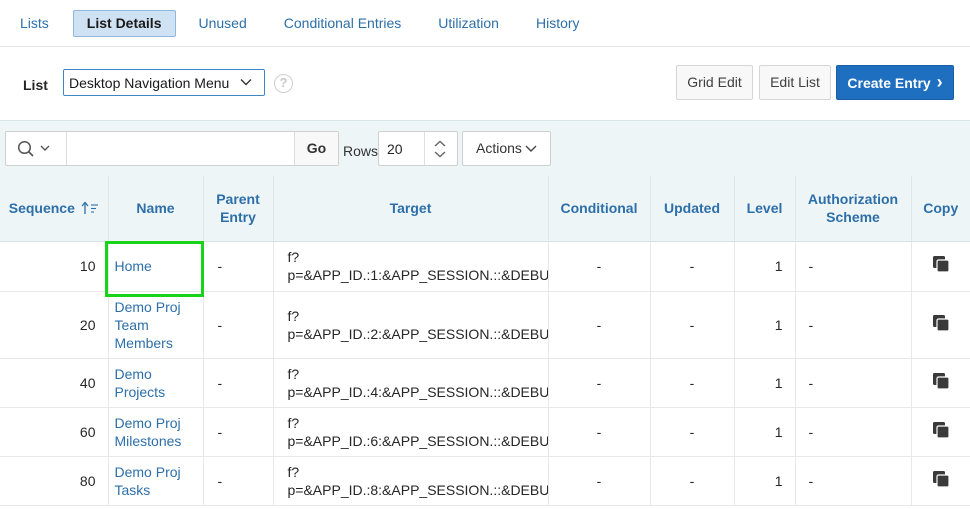 Image resolution: width=970 pixels, height=509 pixels. I want to click on tab-list-details: List Details, so click(124, 23).